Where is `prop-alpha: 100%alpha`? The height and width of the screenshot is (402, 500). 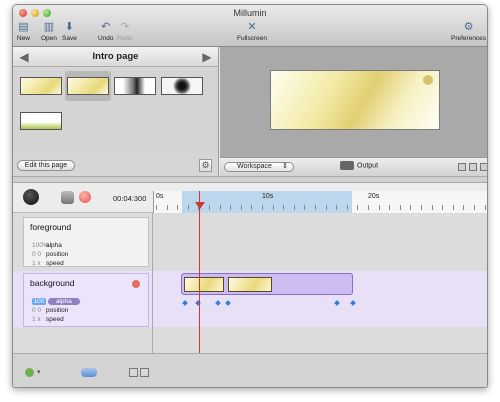 prop-alpha: 100%alpha is located at coordinates (47, 245).